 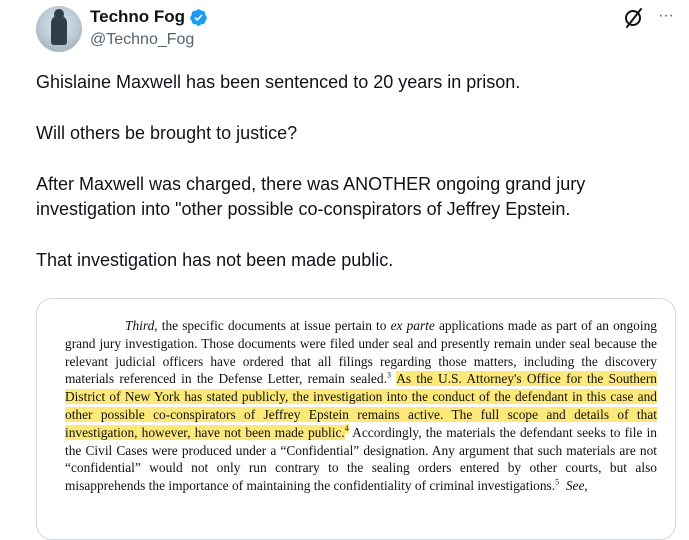 What do you see at coordinates (412, 325) in the screenshot?
I see `doc-italic-exparte: ex parte` at bounding box center [412, 325].